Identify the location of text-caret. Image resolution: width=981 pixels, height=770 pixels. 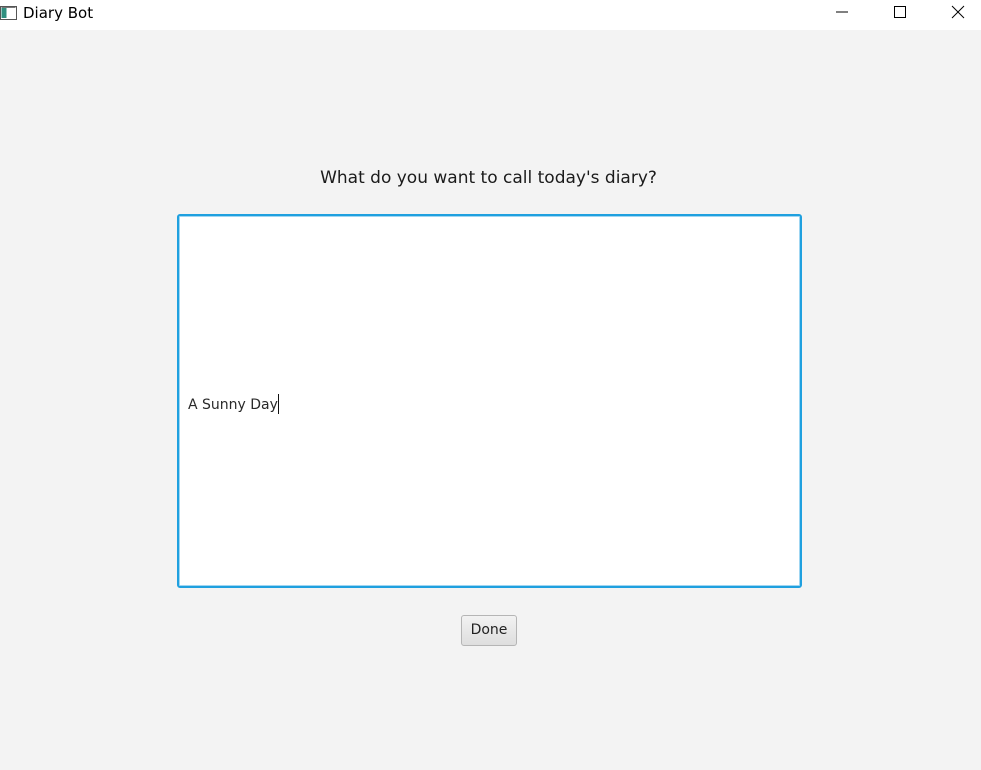
(278, 404).